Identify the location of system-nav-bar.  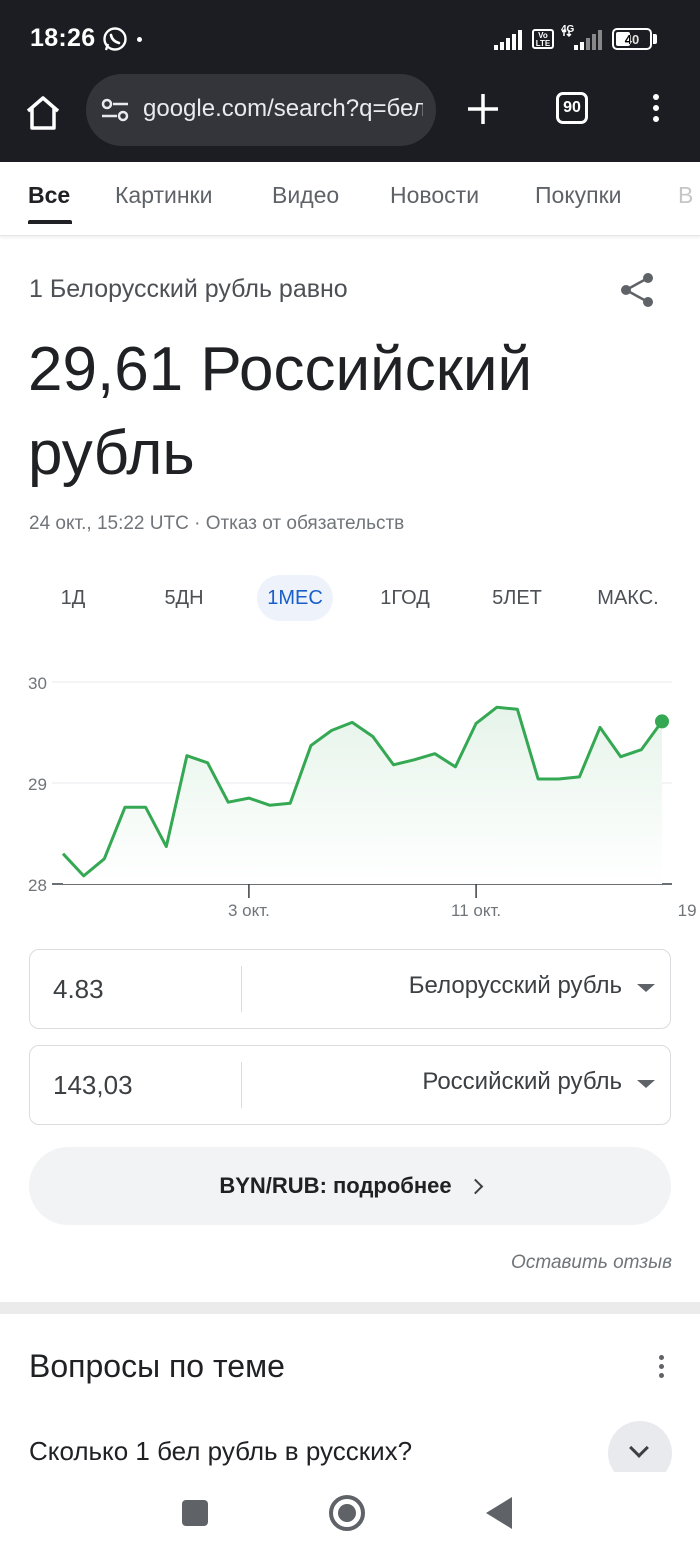
(350, 1514).